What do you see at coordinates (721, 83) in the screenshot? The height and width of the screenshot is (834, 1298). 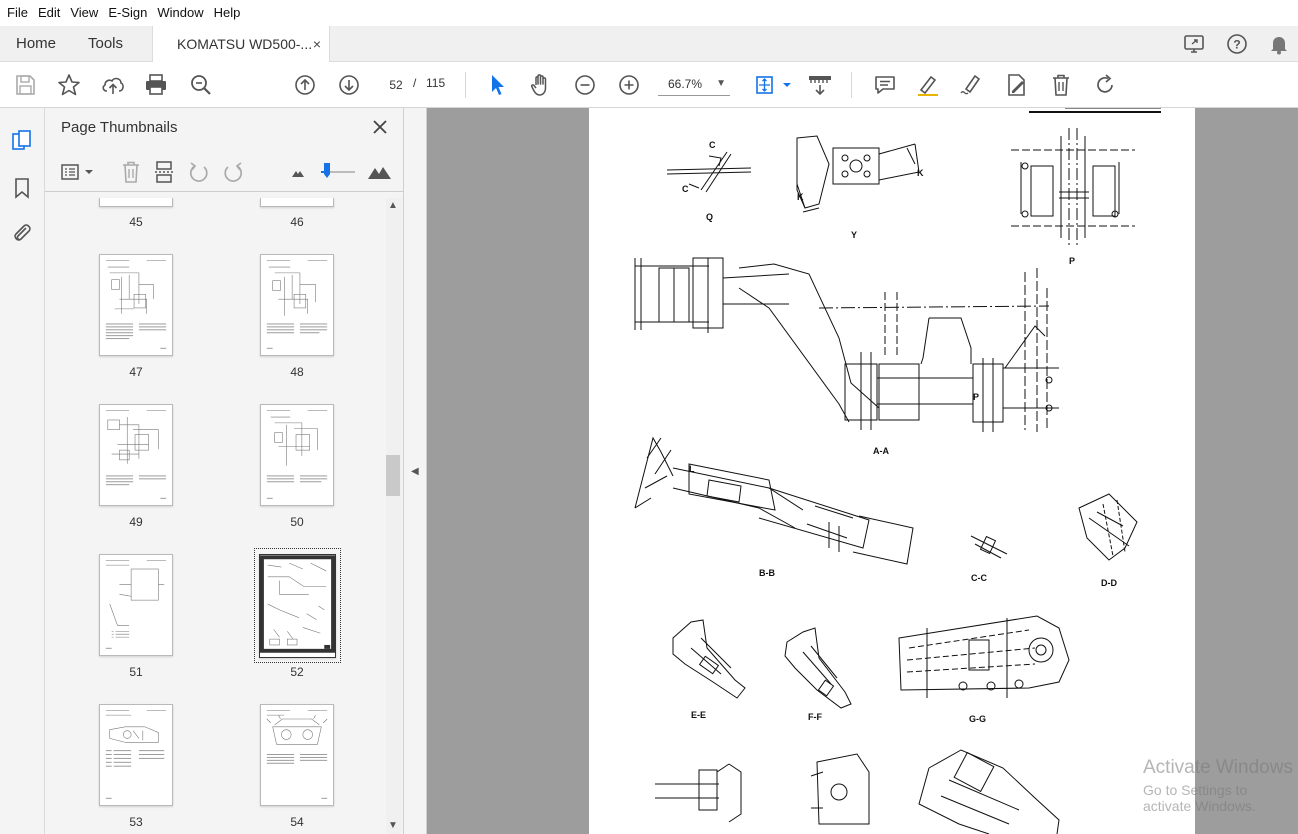 I see `chevron-down-icon: ▼` at bounding box center [721, 83].